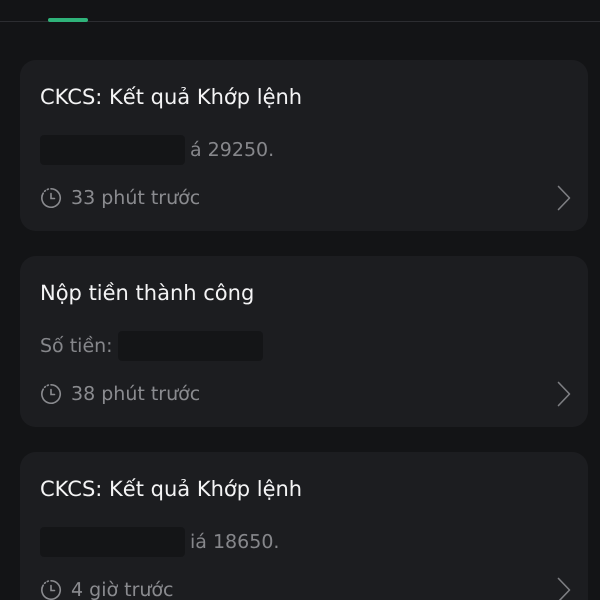 The height and width of the screenshot is (600, 600). What do you see at coordinates (135, 198) in the screenshot?
I see `timestamp: 33 phút trước` at bounding box center [135, 198].